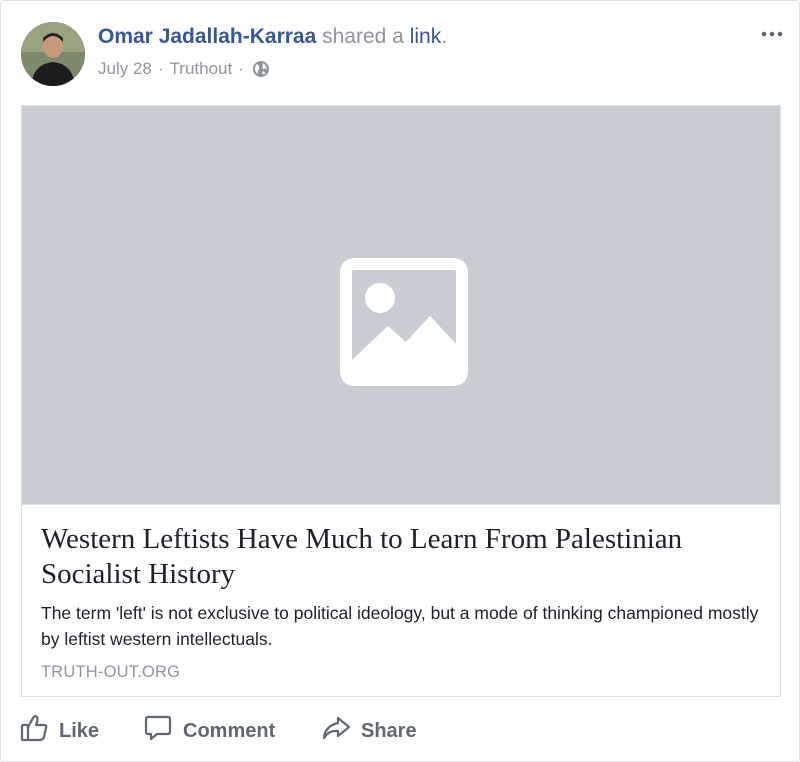 The height and width of the screenshot is (762, 800). I want to click on header-period: ., so click(444, 36).